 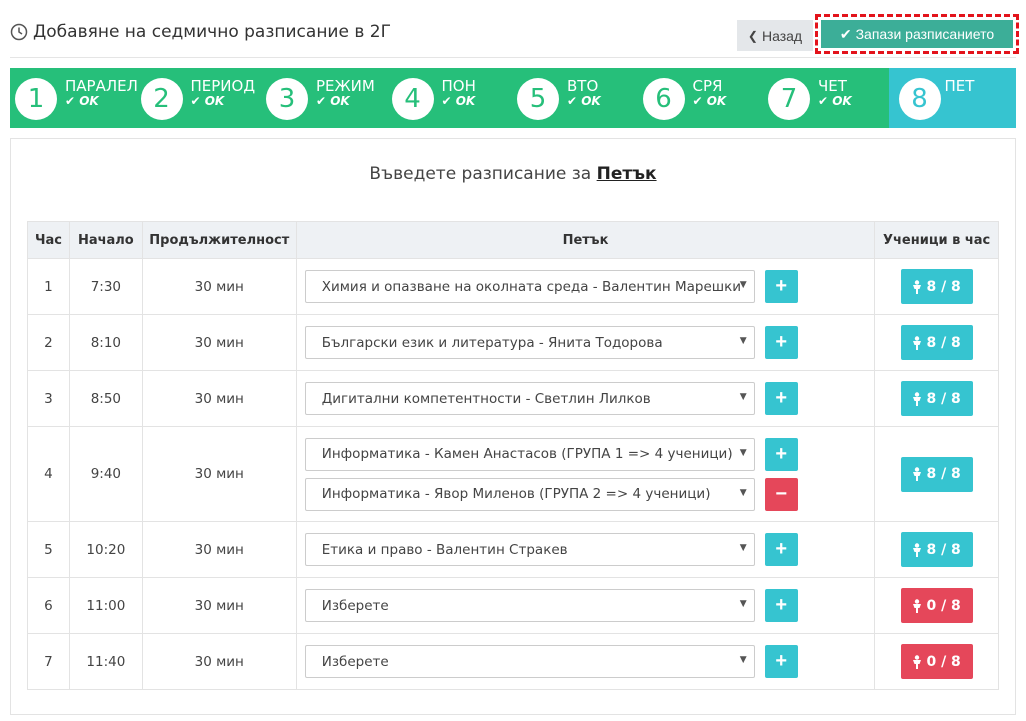 I want to click on wizard-step: 4 ПОН ✔ OK, so click(x=450, y=98).